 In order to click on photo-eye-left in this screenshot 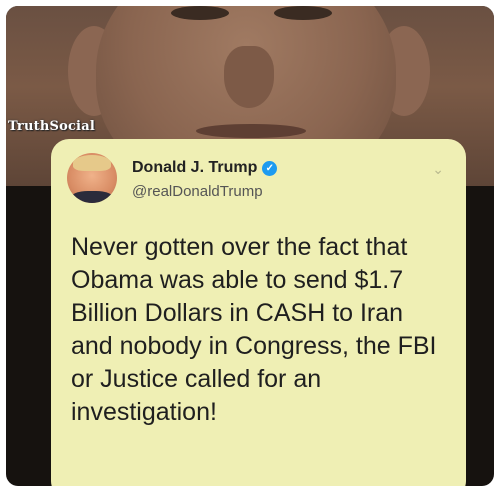, I will do `click(200, 13)`.